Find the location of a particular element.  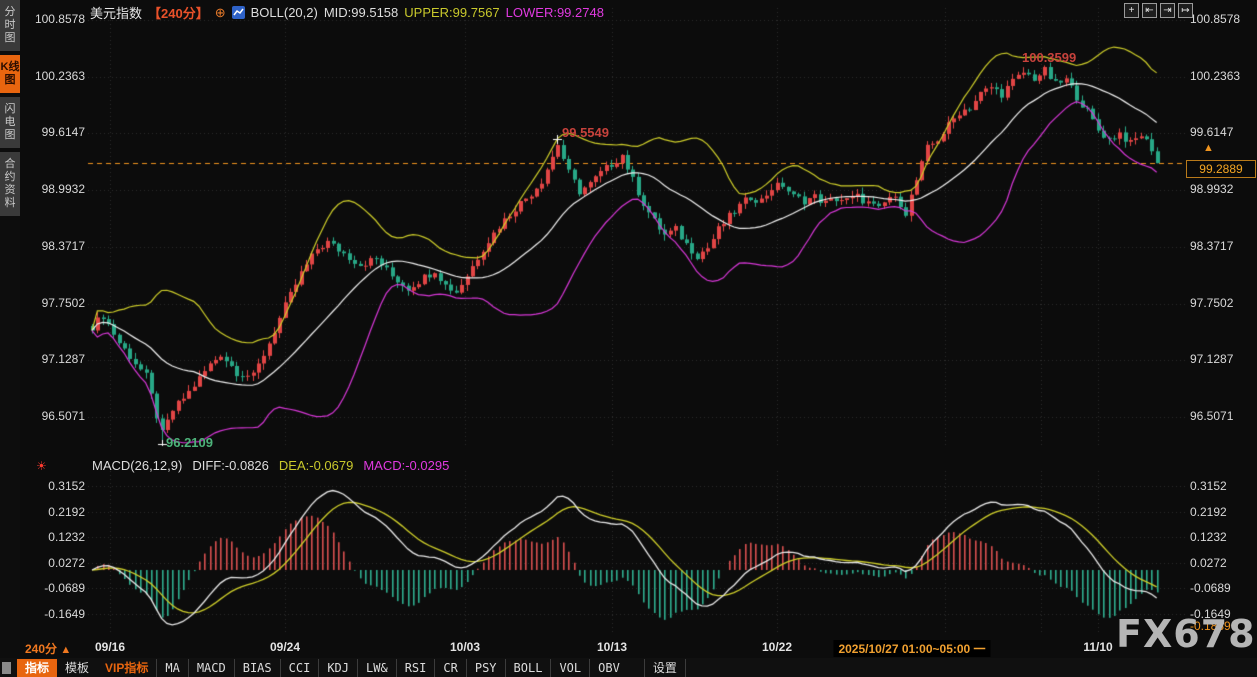

pan-icon: + is located at coordinates (1131, 10).